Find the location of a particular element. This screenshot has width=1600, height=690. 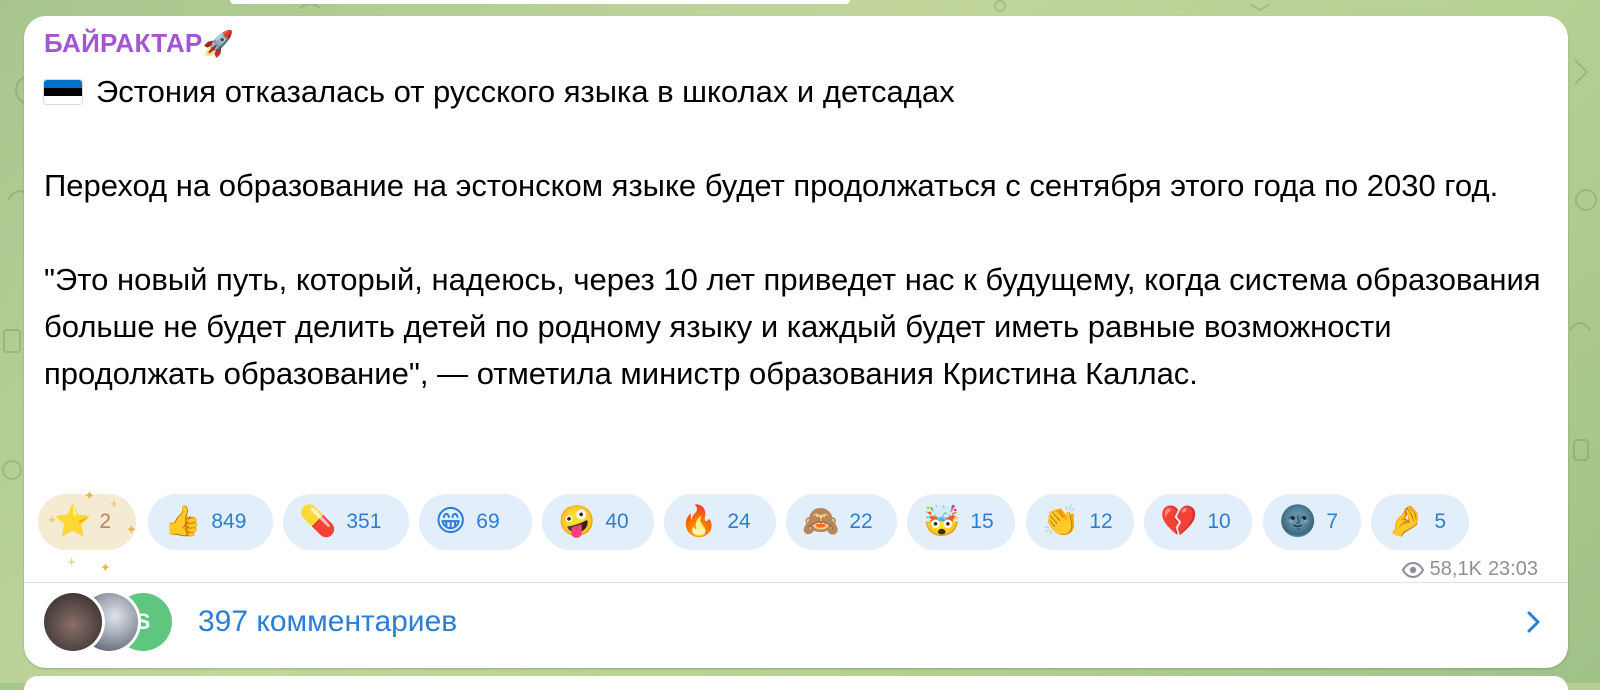

reaction-emoji-icon: 🔥 is located at coordinates (699, 521).